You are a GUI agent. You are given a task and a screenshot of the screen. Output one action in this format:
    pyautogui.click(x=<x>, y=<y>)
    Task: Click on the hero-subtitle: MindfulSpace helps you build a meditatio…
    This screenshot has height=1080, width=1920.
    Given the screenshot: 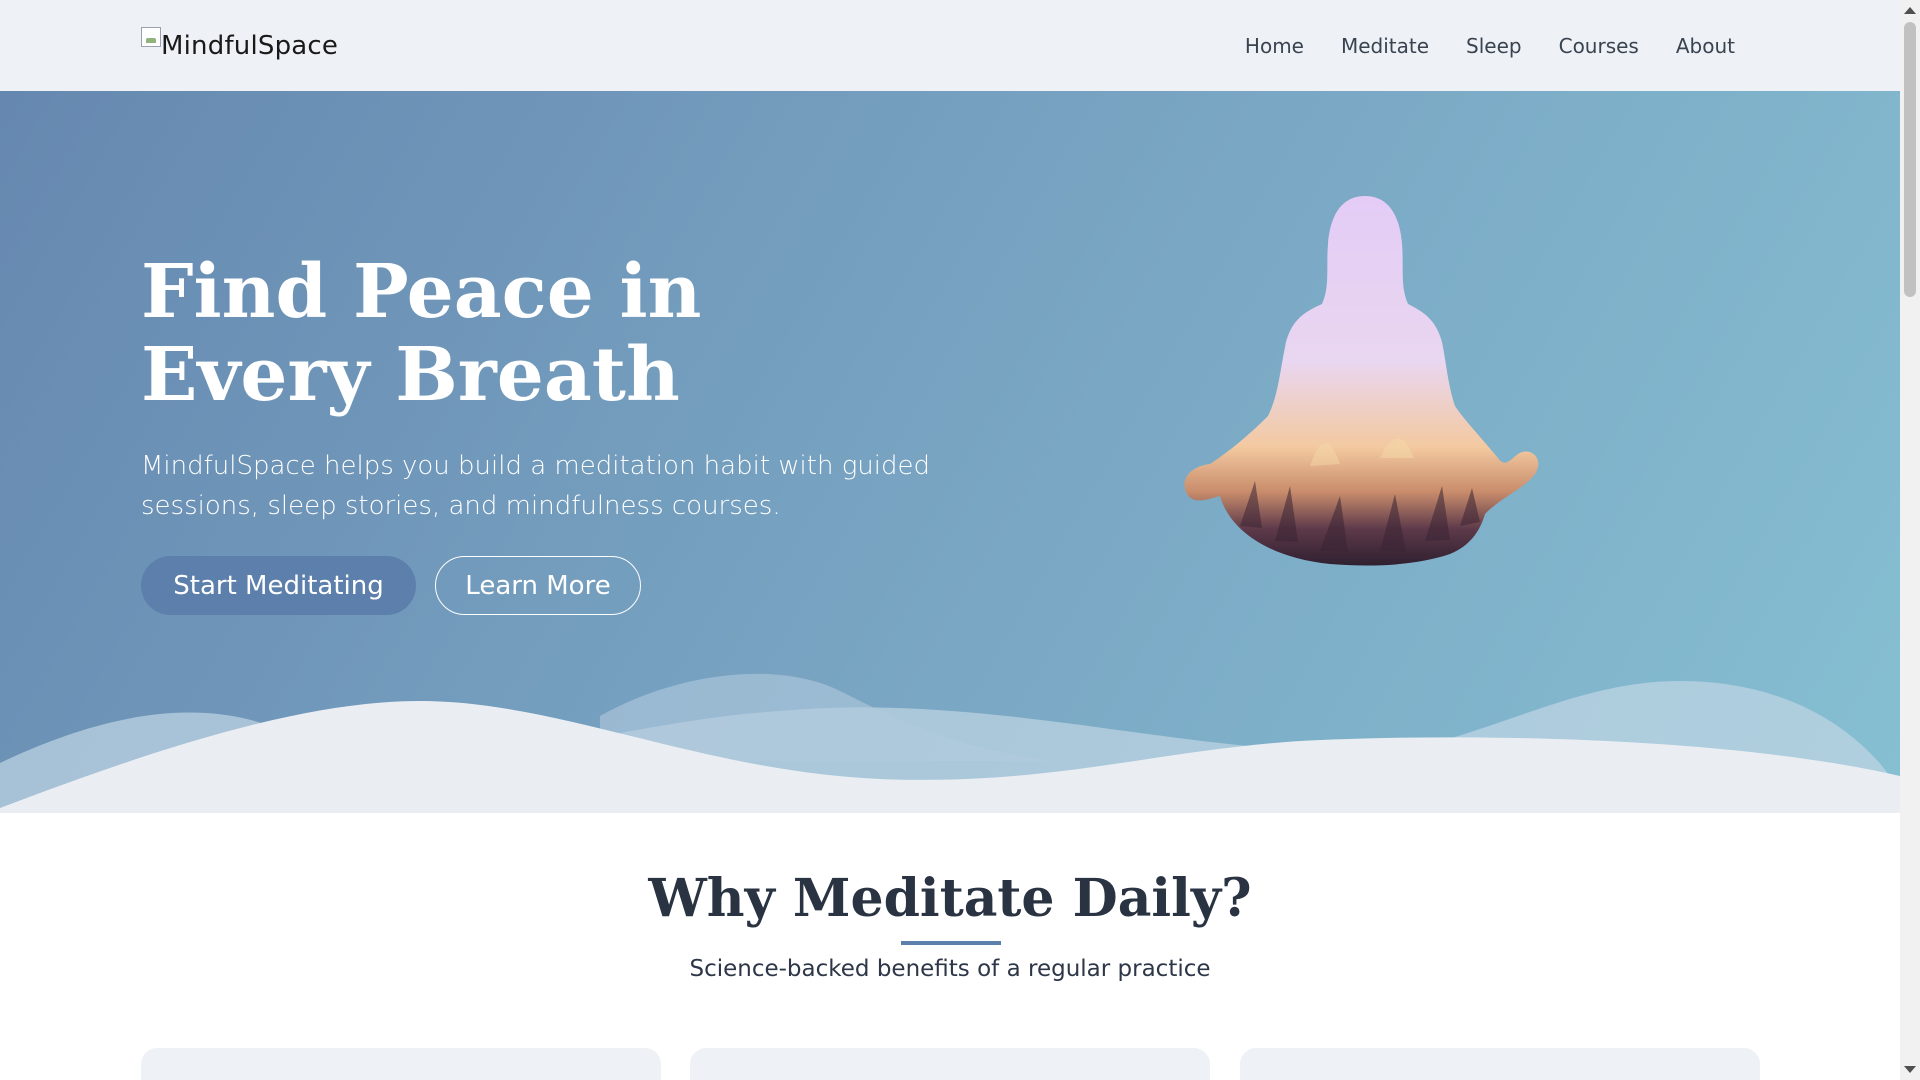 What is the action you would take?
    pyautogui.click(x=536, y=486)
    